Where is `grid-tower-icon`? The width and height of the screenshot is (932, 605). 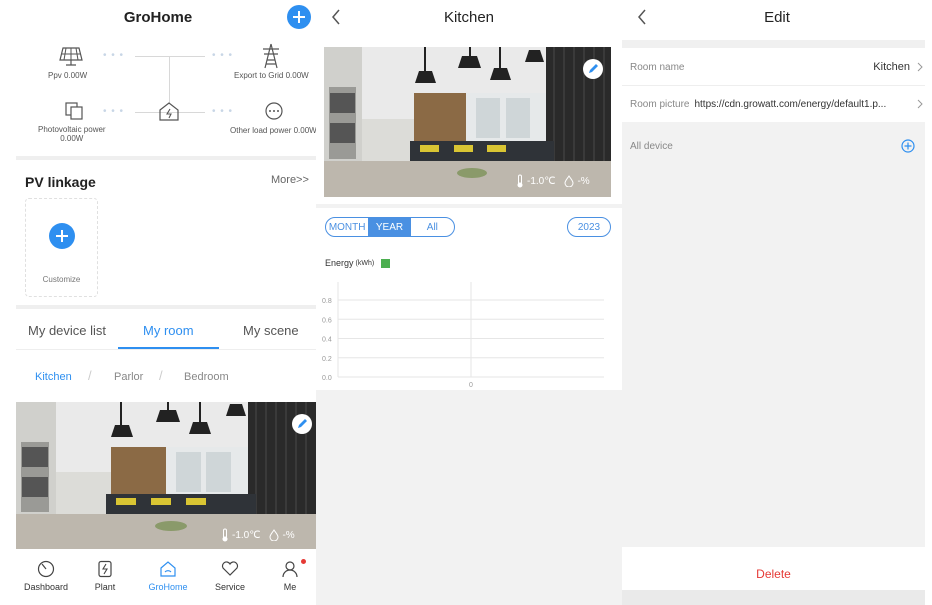
grid-tower-icon is located at coordinates (271, 56).